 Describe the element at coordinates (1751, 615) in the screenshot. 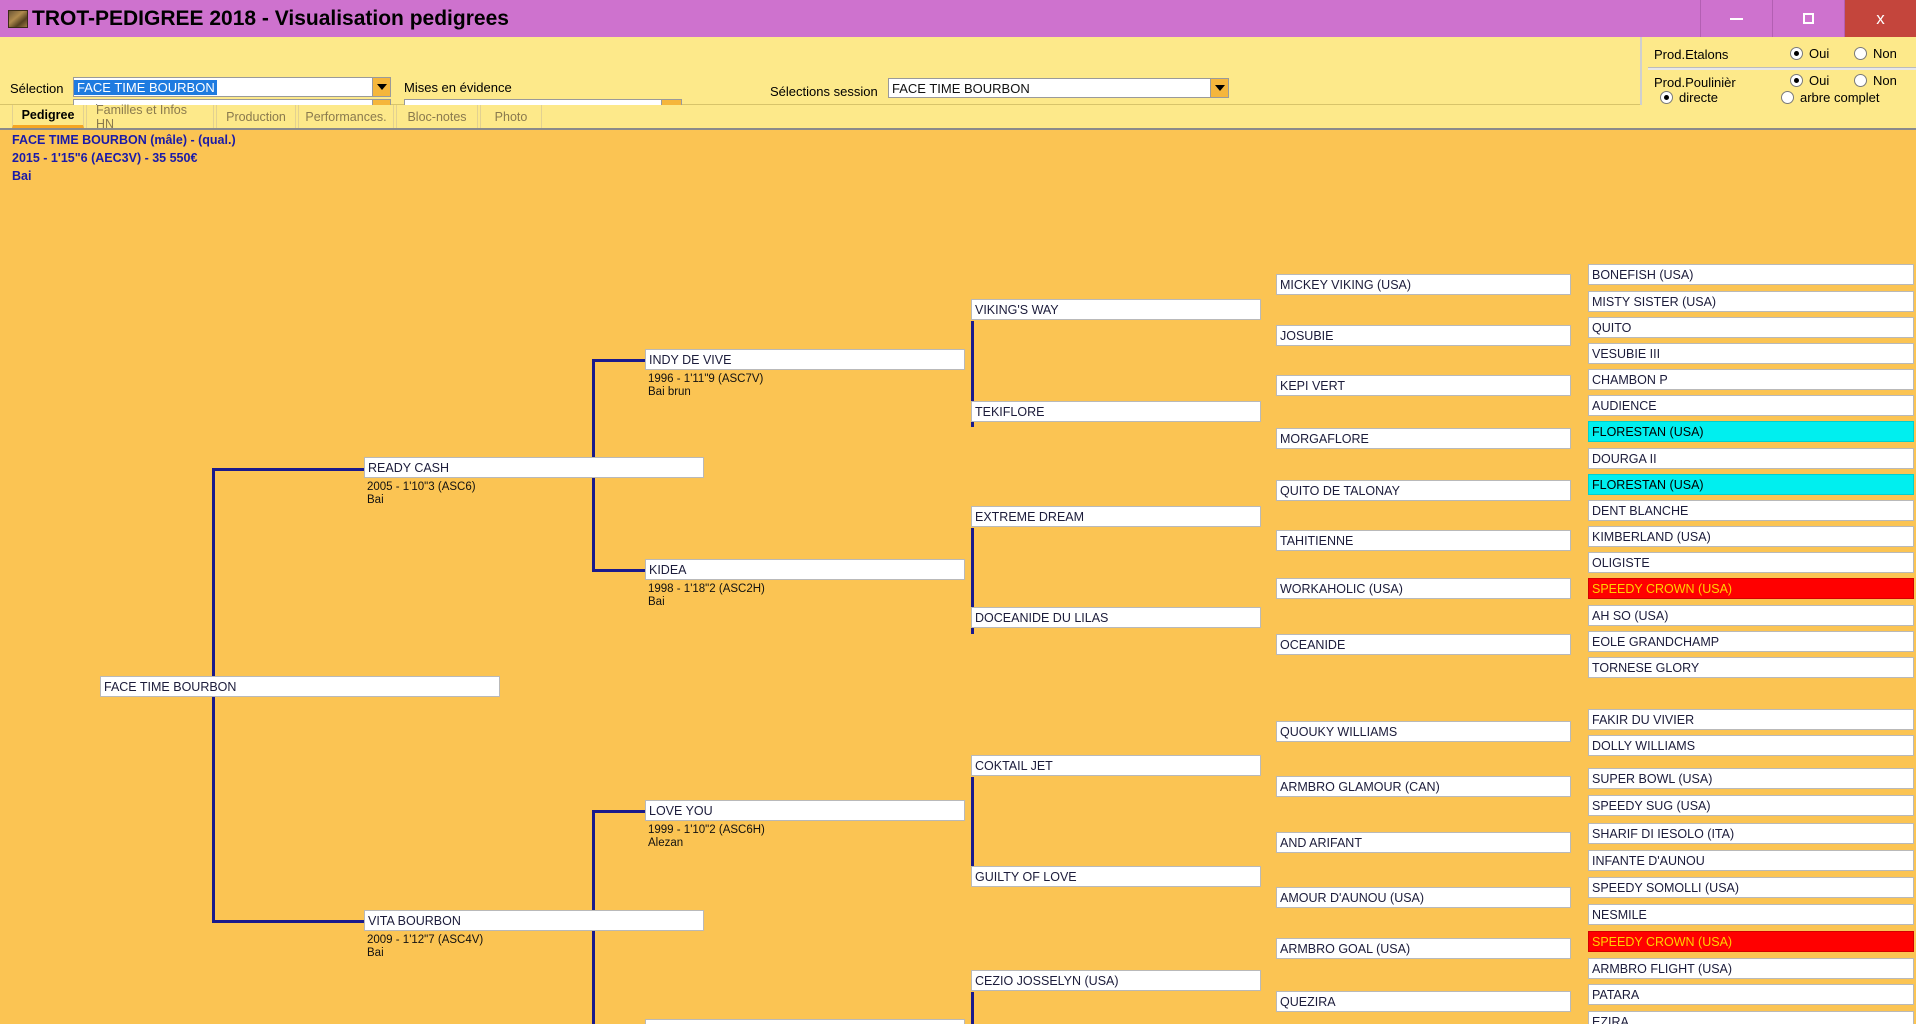

I see `pedigree-box-gen6-14: AH SO (USA)` at that location.